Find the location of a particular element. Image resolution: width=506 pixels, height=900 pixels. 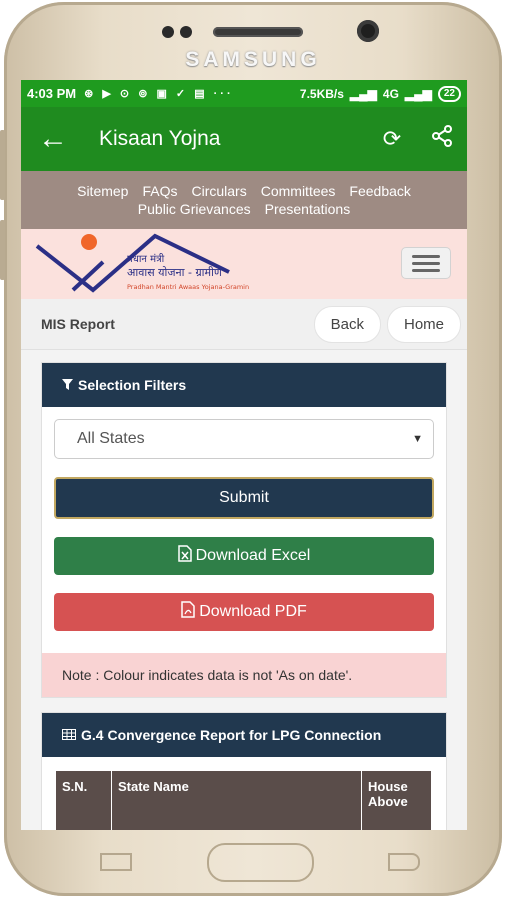

report-table-header: S.N. State Name House Above is located at coordinates (244, 800).